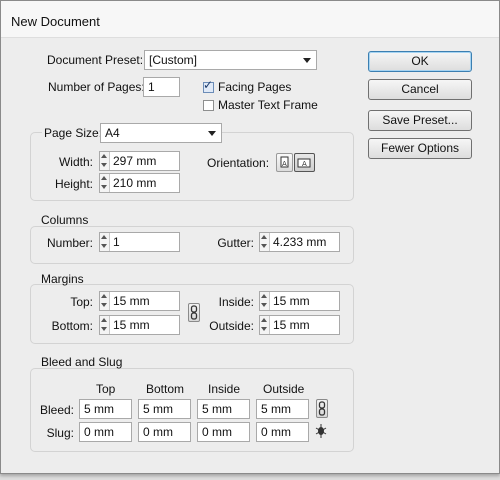  Describe the element at coordinates (131, 325) in the screenshot. I see `margin-bottom-value: 15 mm` at that location.